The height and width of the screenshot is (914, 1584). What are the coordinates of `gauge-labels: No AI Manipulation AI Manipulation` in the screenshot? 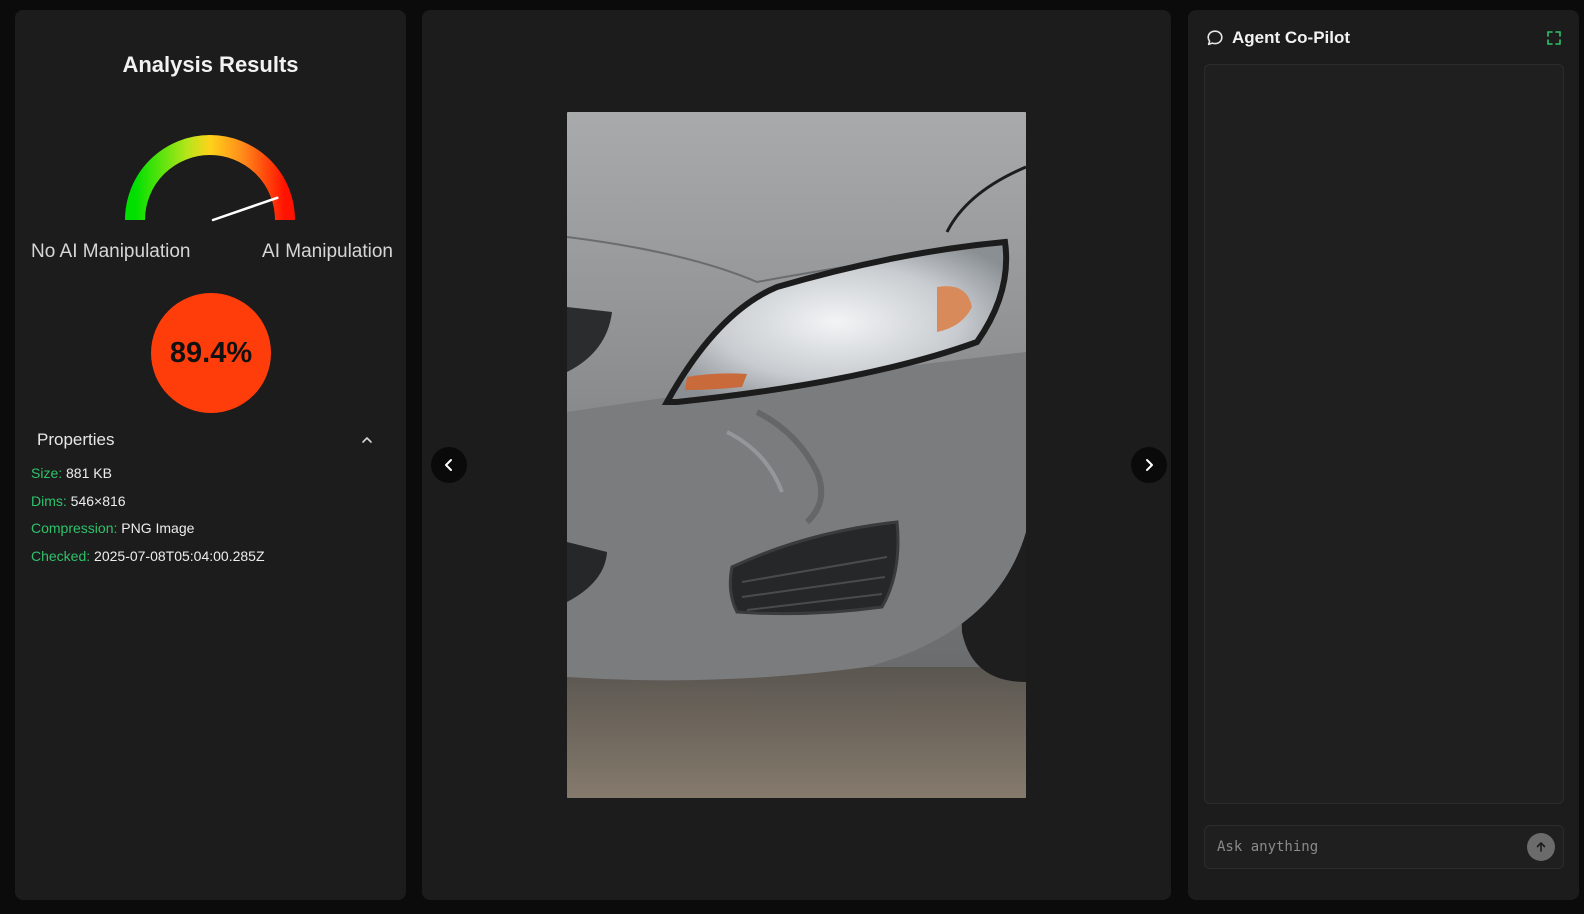 It's located at (212, 252).